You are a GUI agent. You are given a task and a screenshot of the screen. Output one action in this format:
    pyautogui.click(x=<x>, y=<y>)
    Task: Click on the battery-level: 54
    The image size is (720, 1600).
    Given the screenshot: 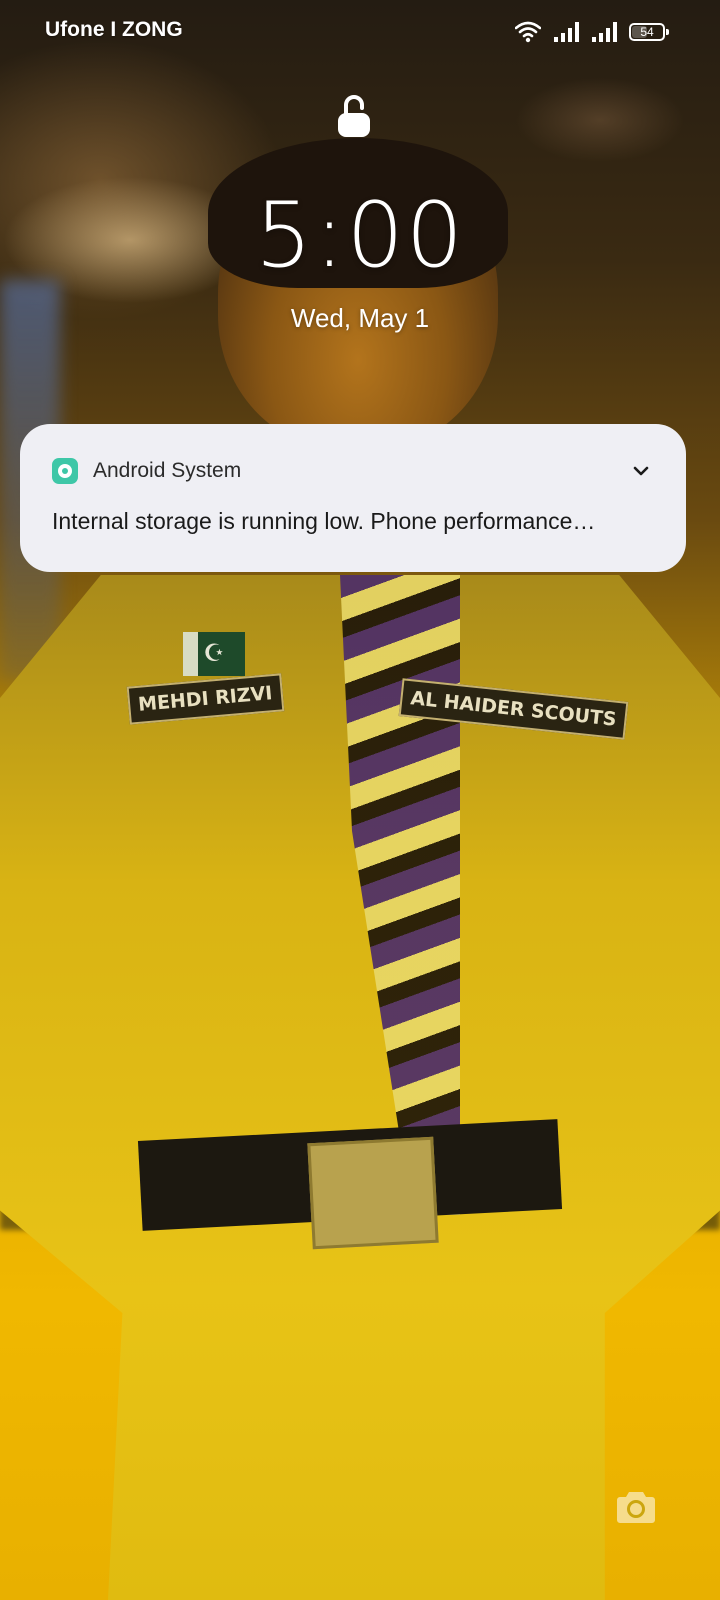 What is the action you would take?
    pyautogui.click(x=647, y=32)
    